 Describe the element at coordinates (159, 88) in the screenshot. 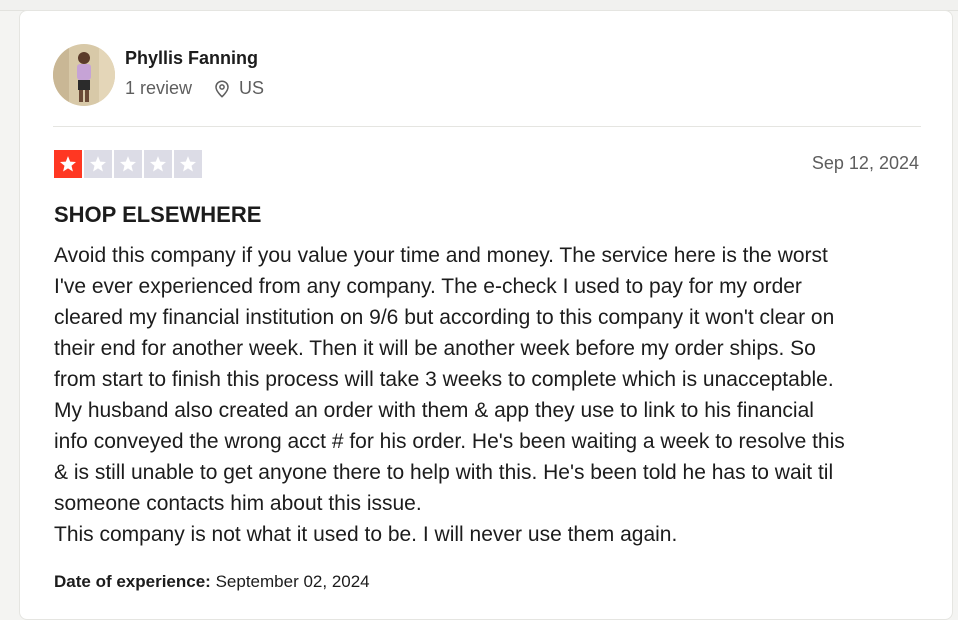

I see `review-count: 1 review` at that location.